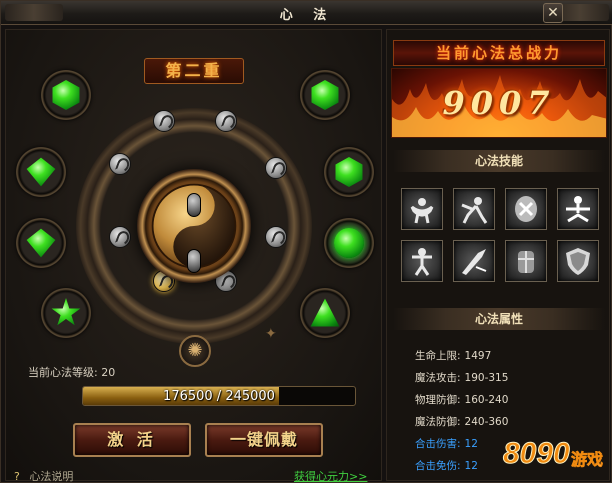 This screenshot has height=483, width=612. Describe the element at coordinates (63, 372) in the screenshot. I see `level-label: 当前心法等级:` at that location.